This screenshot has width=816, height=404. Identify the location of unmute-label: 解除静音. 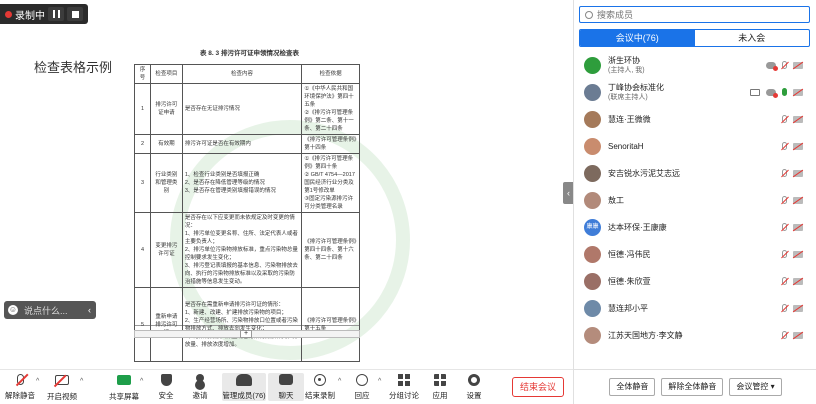
(20, 395).